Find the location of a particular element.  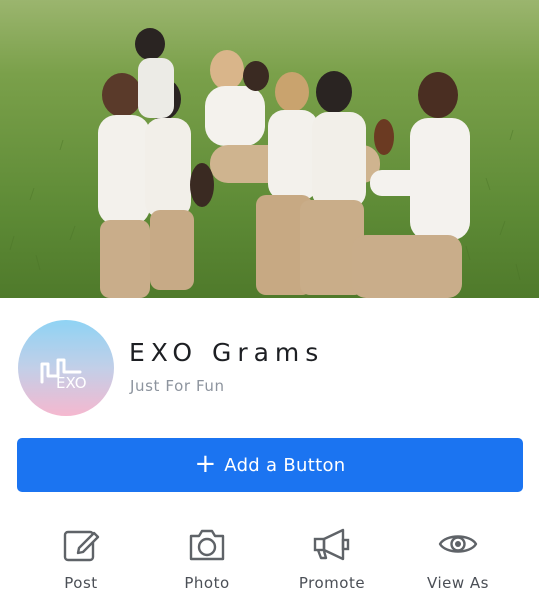

profile-avatar: EXO is located at coordinates (66, 368).